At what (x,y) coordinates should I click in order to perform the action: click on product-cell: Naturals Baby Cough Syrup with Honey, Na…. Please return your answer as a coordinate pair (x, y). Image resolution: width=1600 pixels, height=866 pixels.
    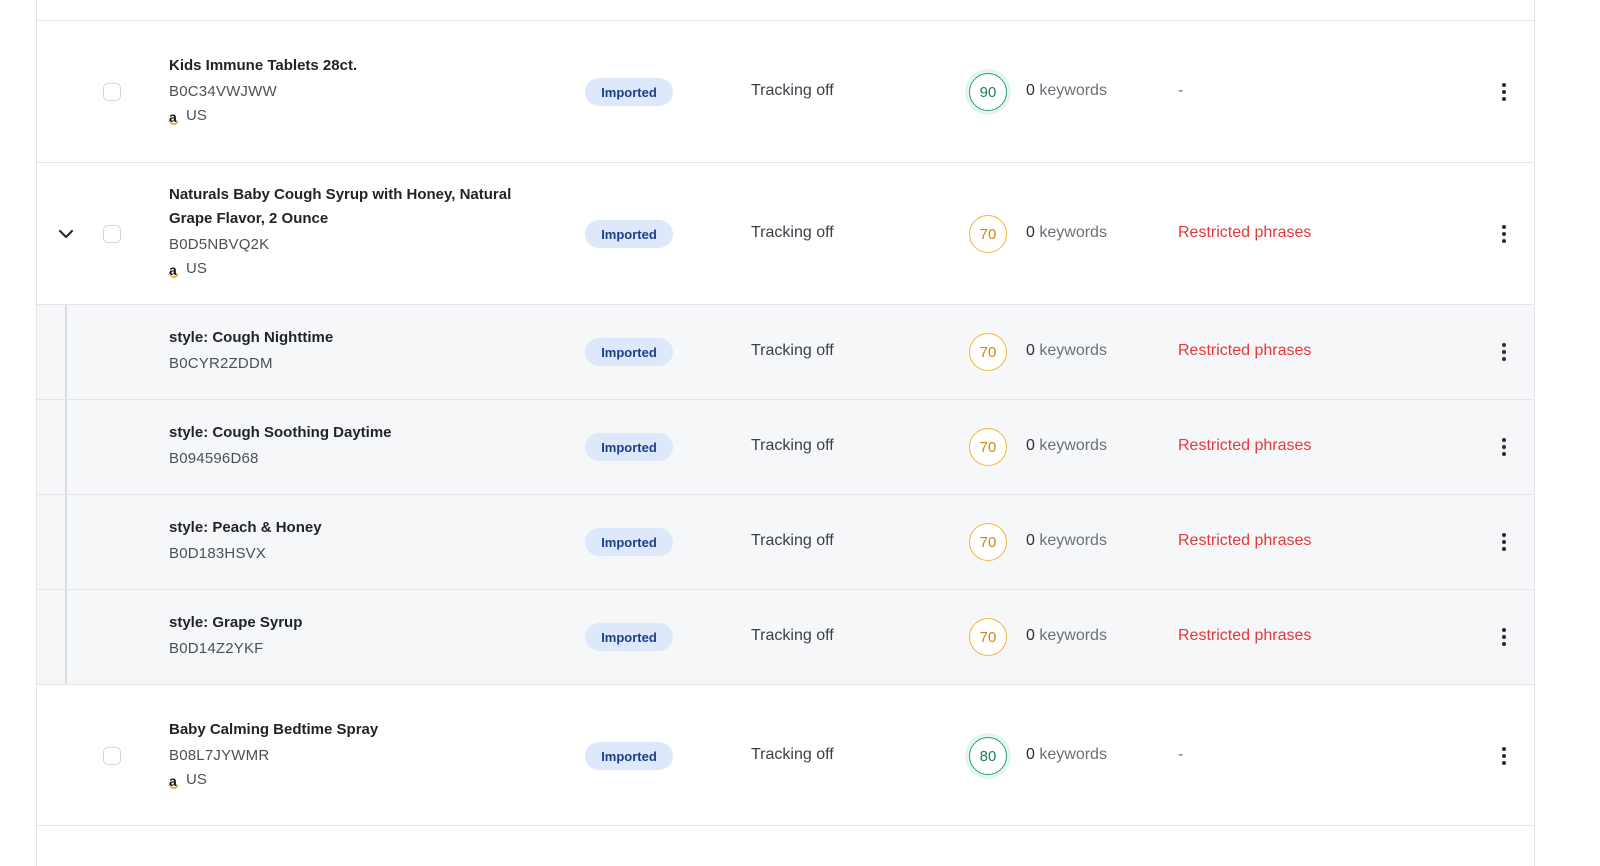
    Looking at the image, I should click on (359, 231).